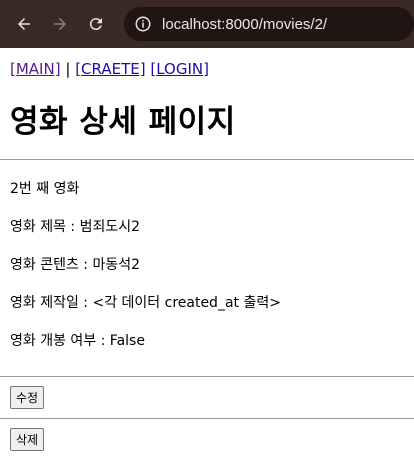 Image resolution: width=414 pixels, height=460 pixels. What do you see at coordinates (96, 24) in the screenshot?
I see `reload-icon` at bounding box center [96, 24].